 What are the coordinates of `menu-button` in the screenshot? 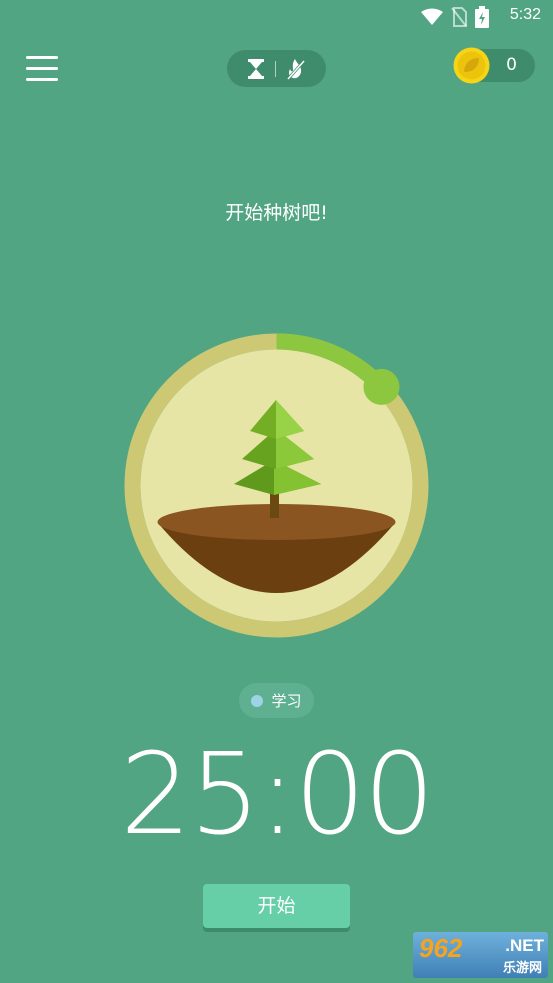 It's located at (43, 69).